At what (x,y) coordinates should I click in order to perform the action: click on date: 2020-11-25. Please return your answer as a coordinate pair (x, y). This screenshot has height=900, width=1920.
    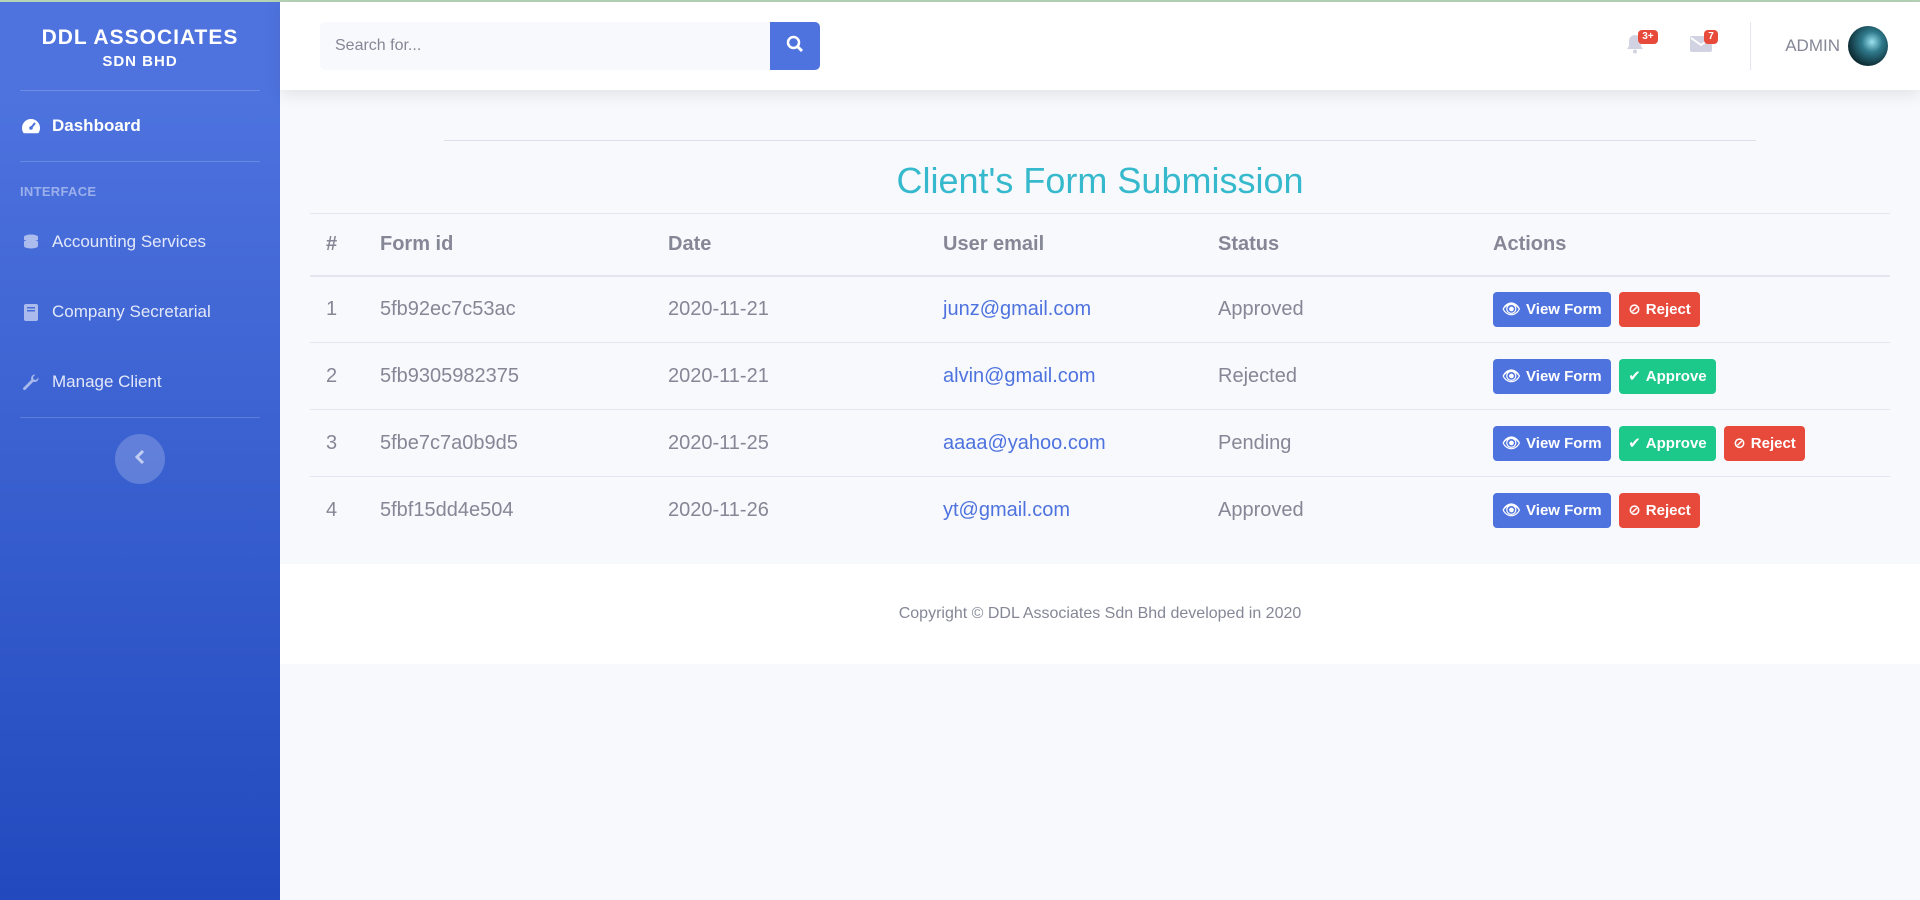
    Looking at the image, I should click on (789, 443).